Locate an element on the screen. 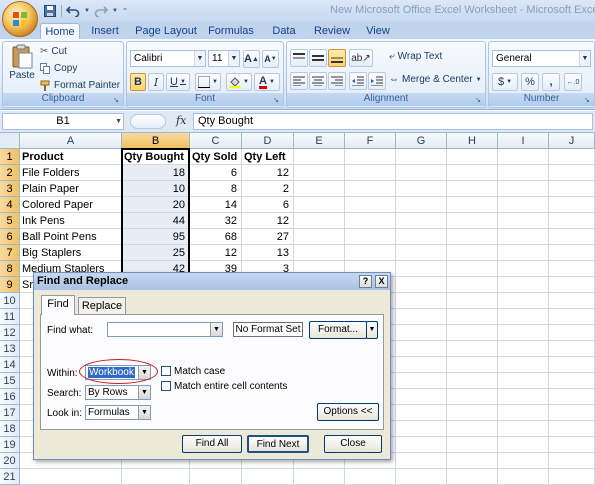  underline-button: U ▼ is located at coordinates (178, 82).